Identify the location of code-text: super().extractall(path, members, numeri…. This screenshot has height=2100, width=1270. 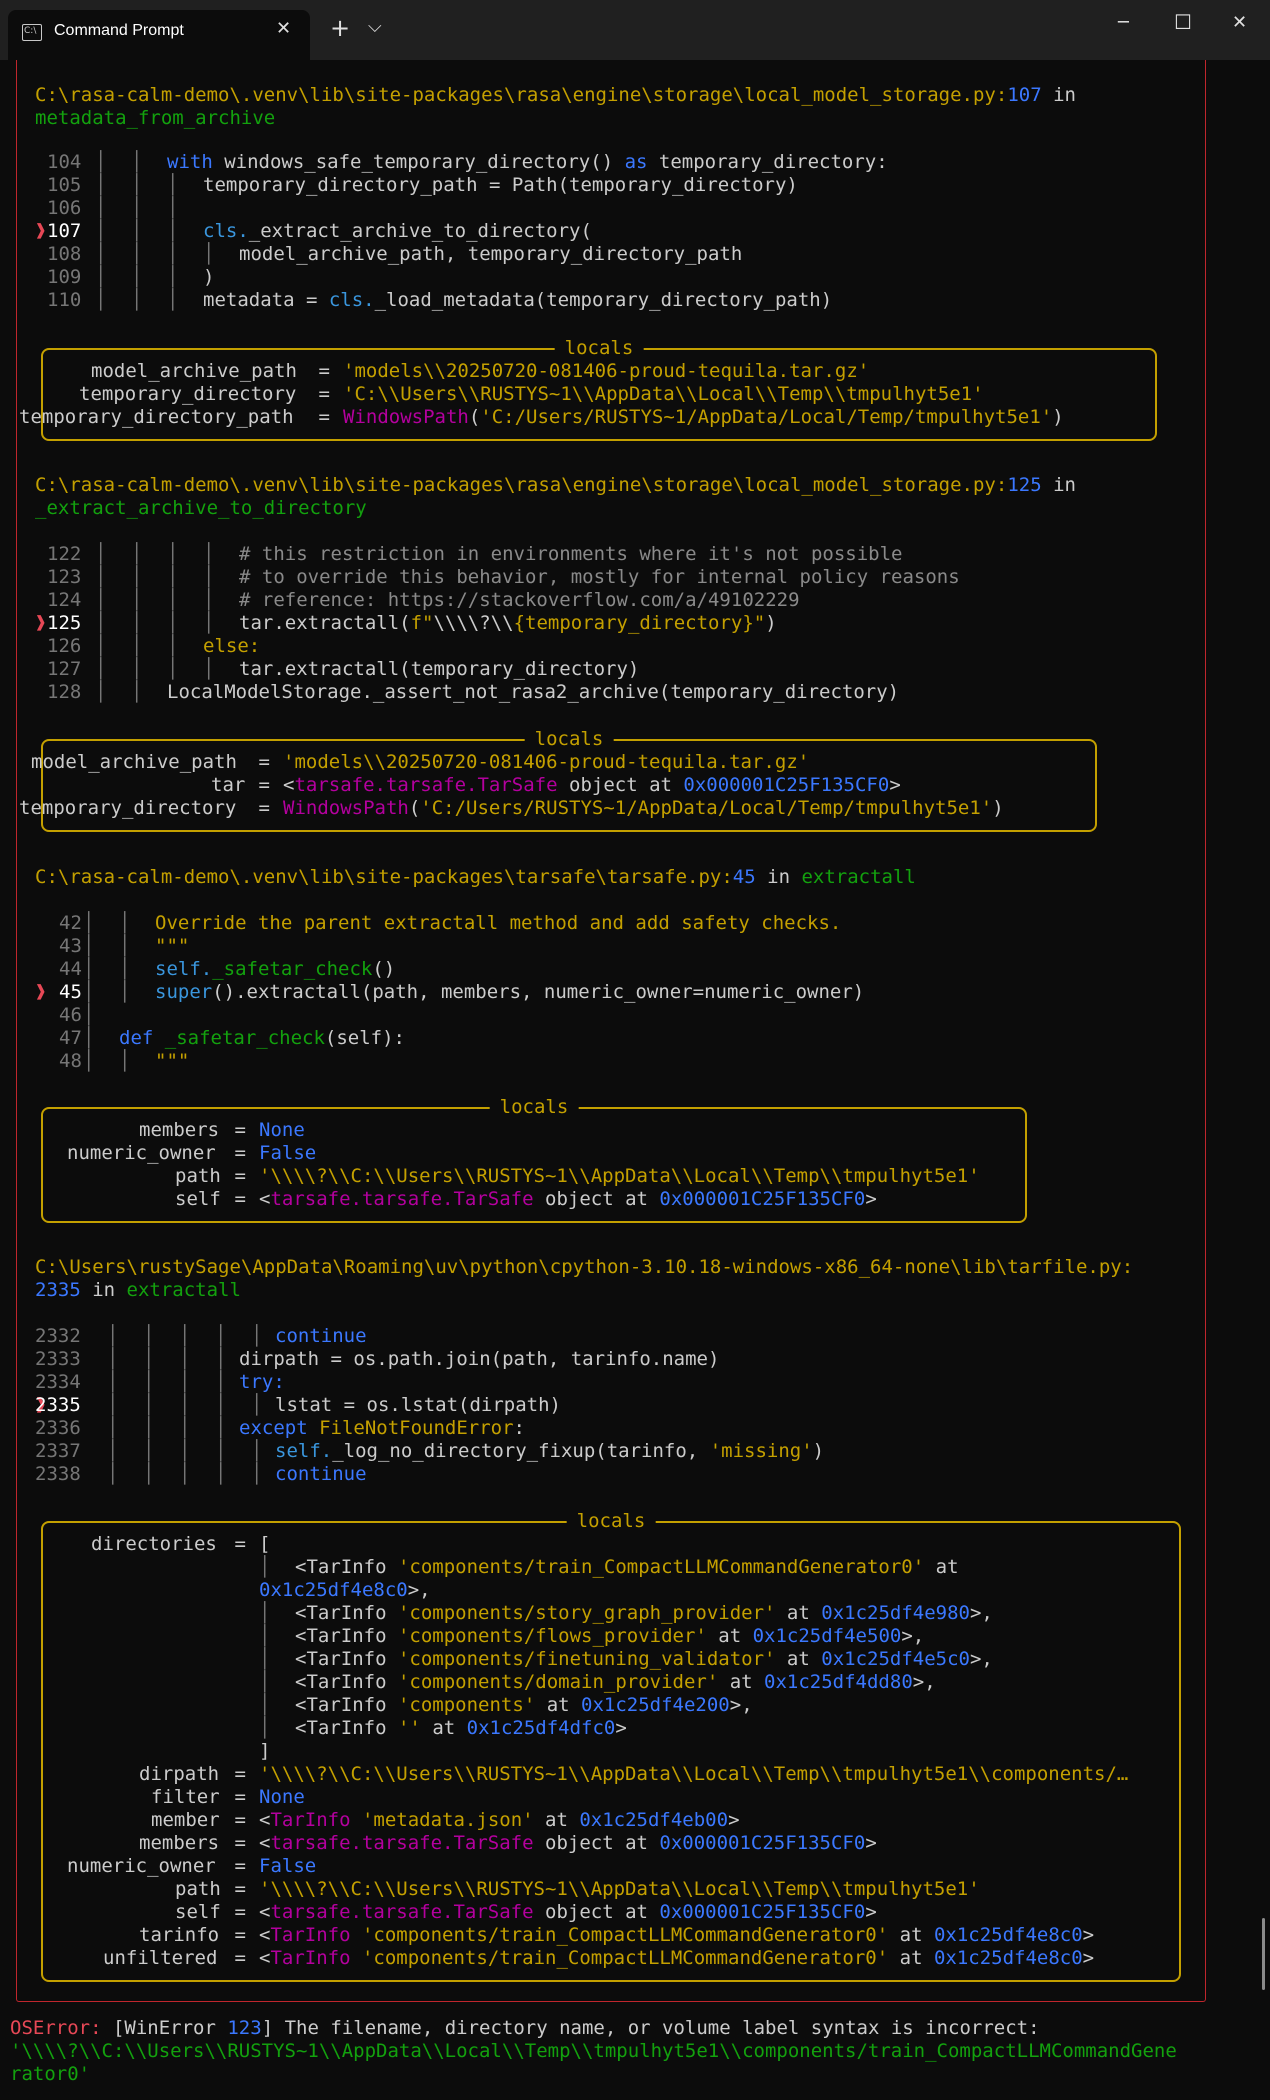
(510, 992).